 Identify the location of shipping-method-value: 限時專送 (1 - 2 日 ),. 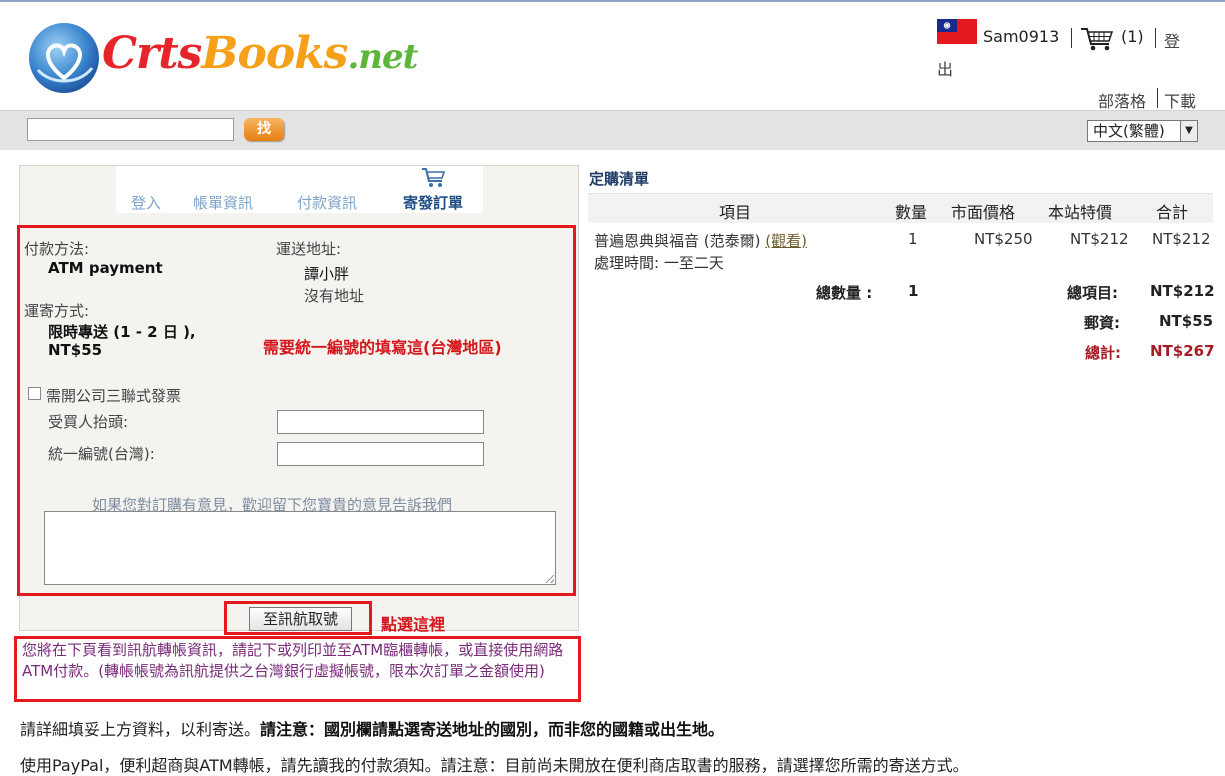
(122, 332).